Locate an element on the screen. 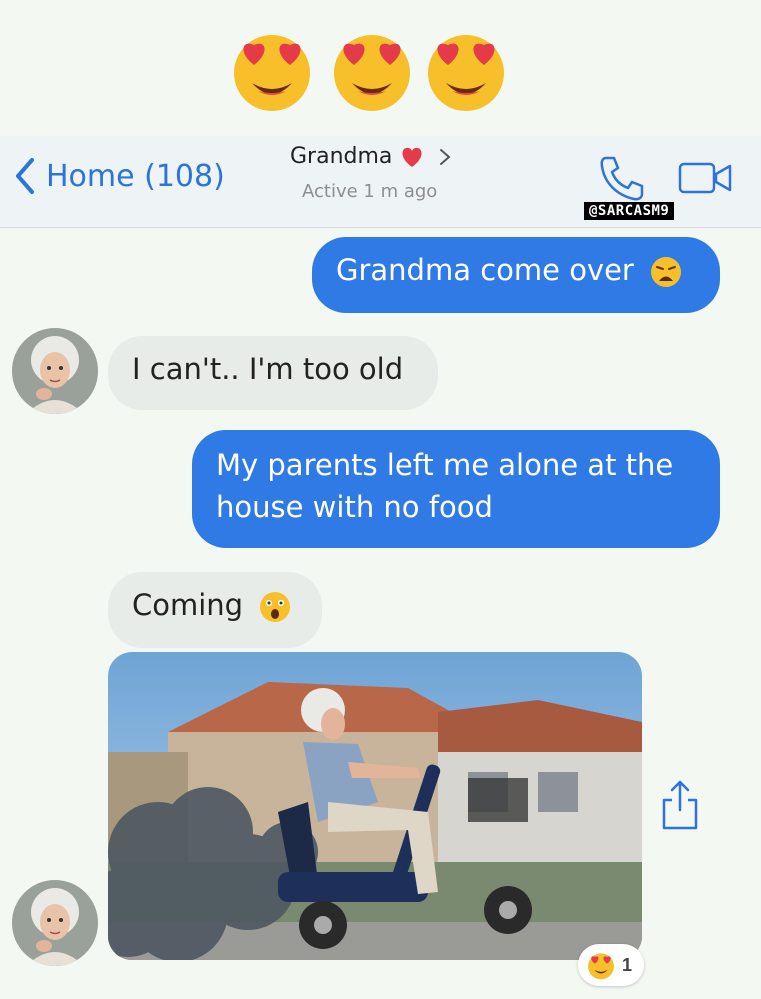 Image resolution: width=761 pixels, height=999 pixels. astonished-face-icon is located at coordinates (275, 607).